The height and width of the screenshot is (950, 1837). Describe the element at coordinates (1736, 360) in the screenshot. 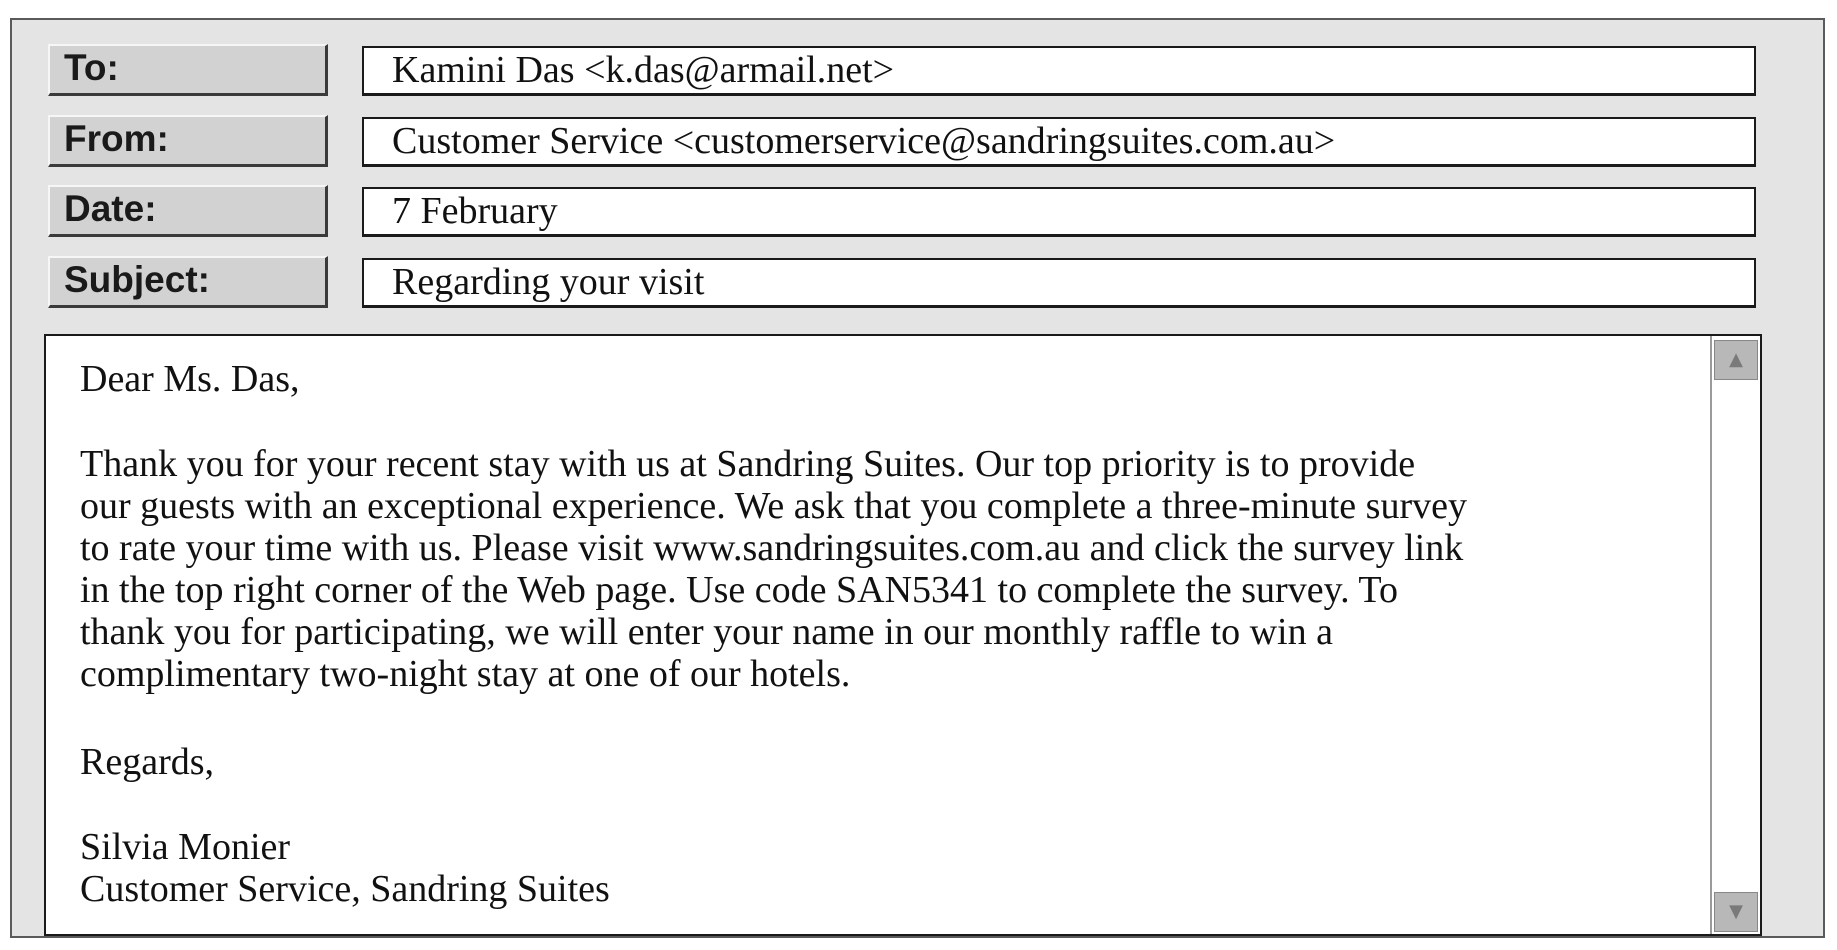

I see `scroll-up-icon: ▲` at that location.